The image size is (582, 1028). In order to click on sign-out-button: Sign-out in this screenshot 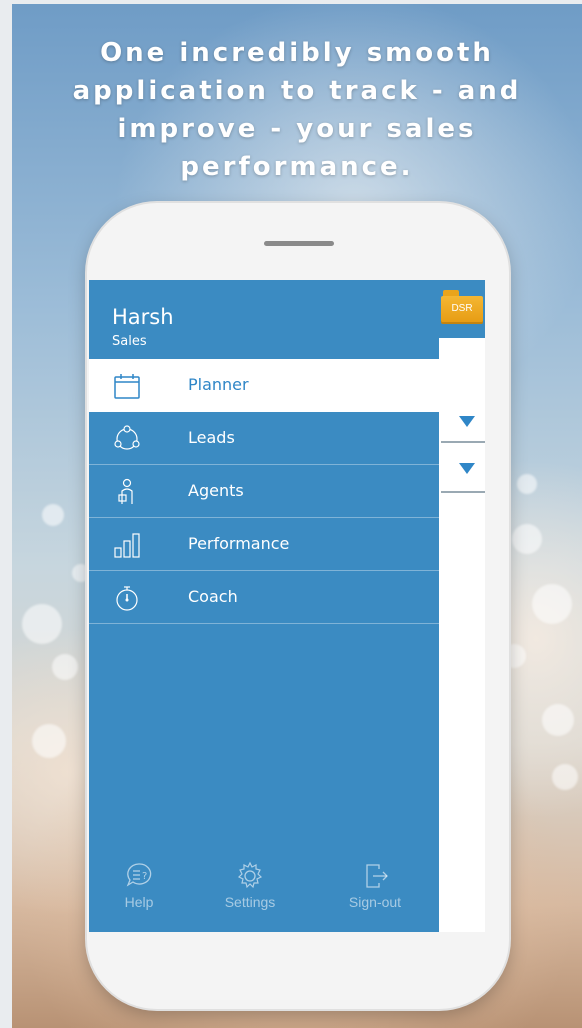, I will do `click(375, 888)`.